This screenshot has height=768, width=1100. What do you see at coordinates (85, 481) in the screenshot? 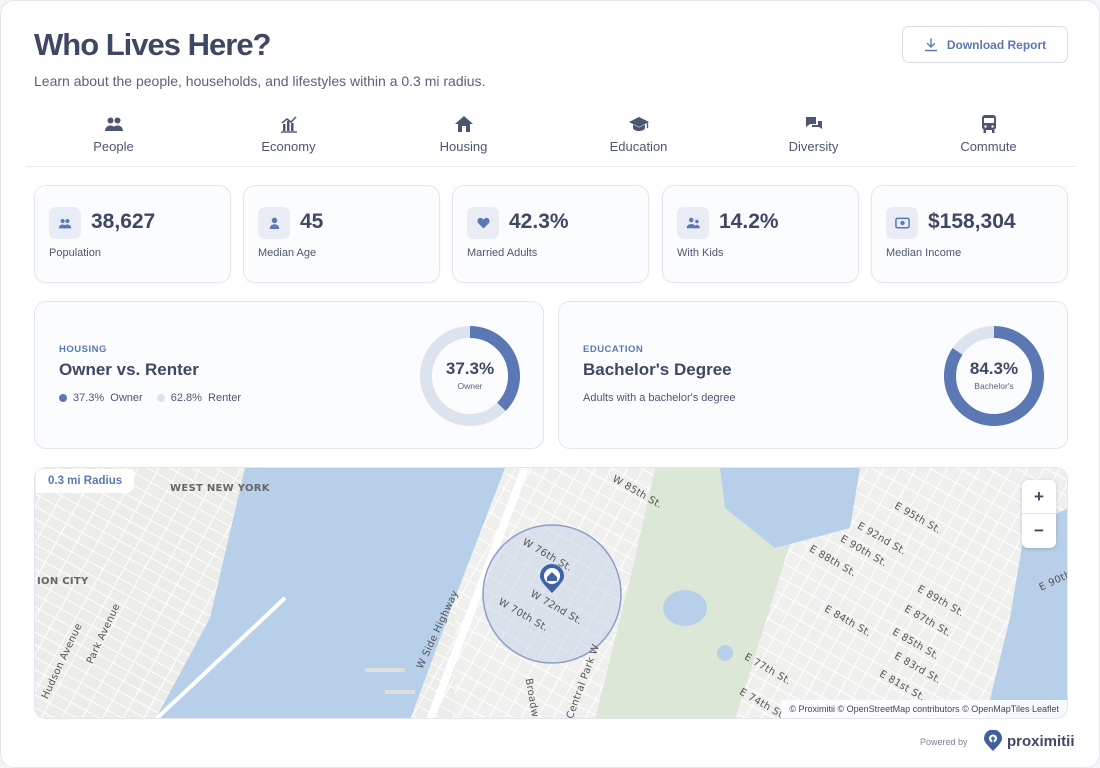
I see `radius-badge: 0.3 mi Radius` at bounding box center [85, 481].